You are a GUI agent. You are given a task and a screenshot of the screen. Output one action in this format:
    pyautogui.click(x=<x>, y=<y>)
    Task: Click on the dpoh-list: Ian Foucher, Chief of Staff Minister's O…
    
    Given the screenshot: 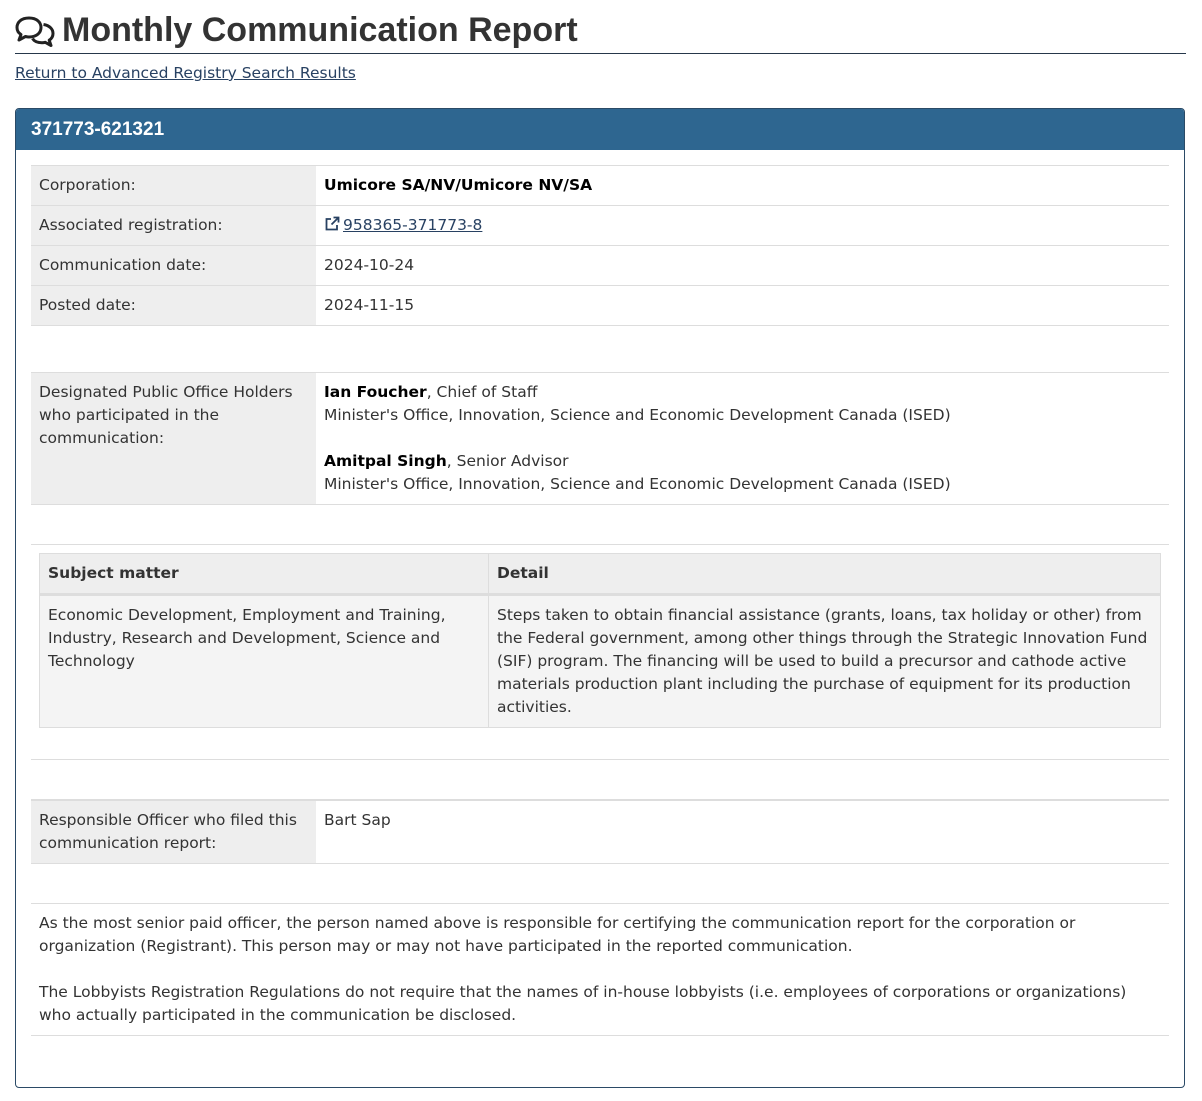 What is the action you would take?
    pyautogui.click(x=742, y=438)
    